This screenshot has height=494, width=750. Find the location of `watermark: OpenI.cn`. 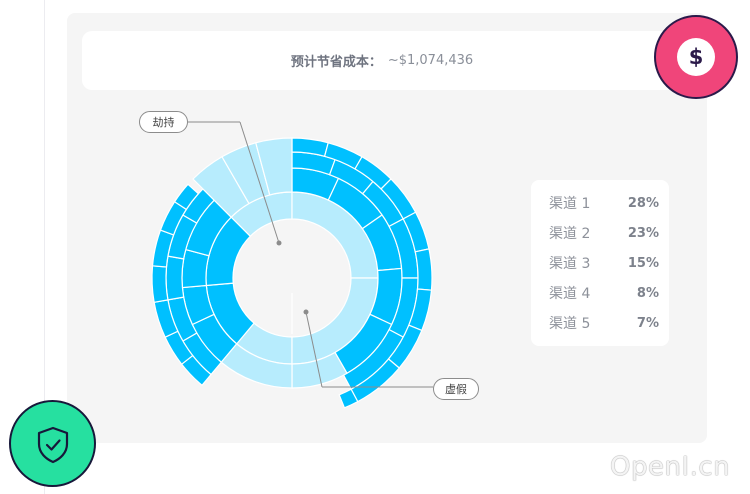

watermark: OpenI.cn is located at coordinates (670, 467).